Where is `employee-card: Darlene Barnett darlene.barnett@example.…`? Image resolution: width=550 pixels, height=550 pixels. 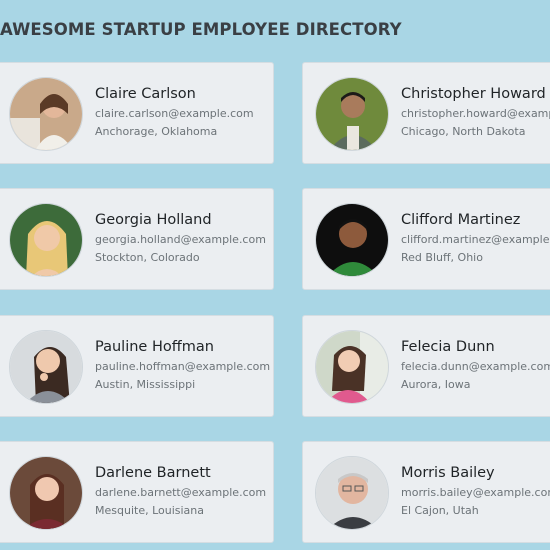 employee-card: Darlene Barnett darlene.barnett@example.… is located at coordinates (137, 492).